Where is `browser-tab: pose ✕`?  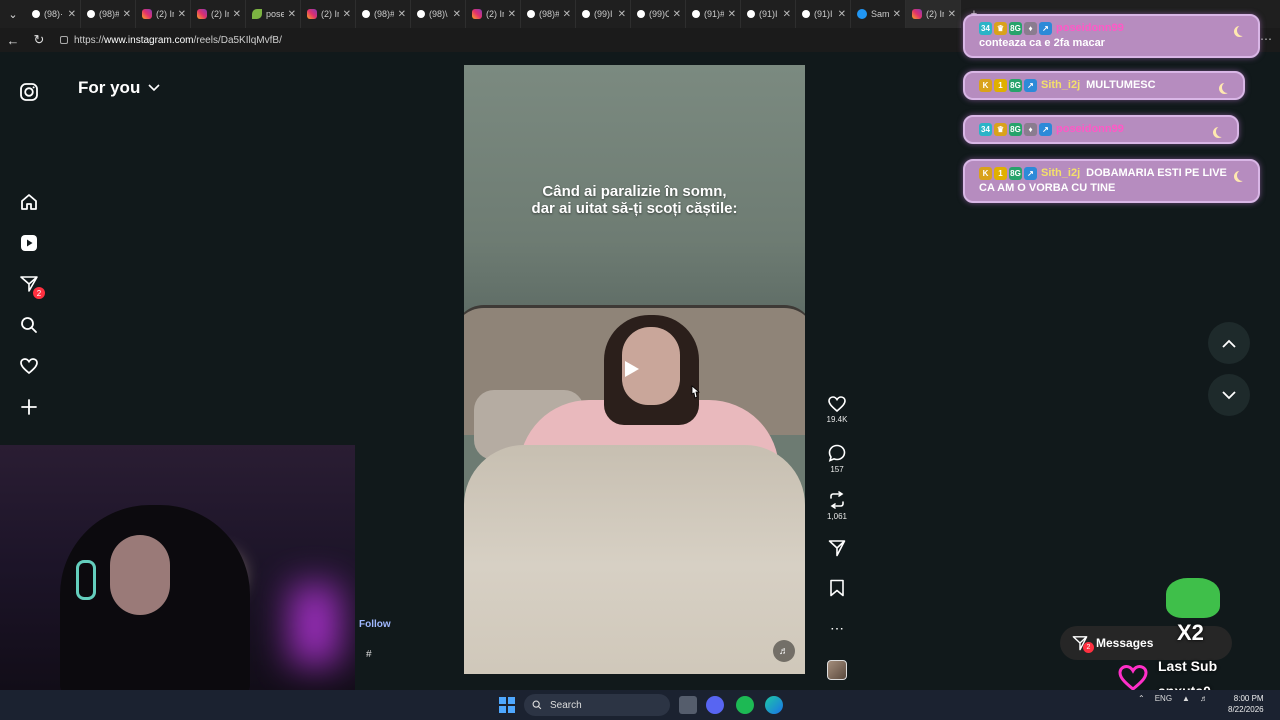 browser-tab: pose ✕ is located at coordinates (273, 14).